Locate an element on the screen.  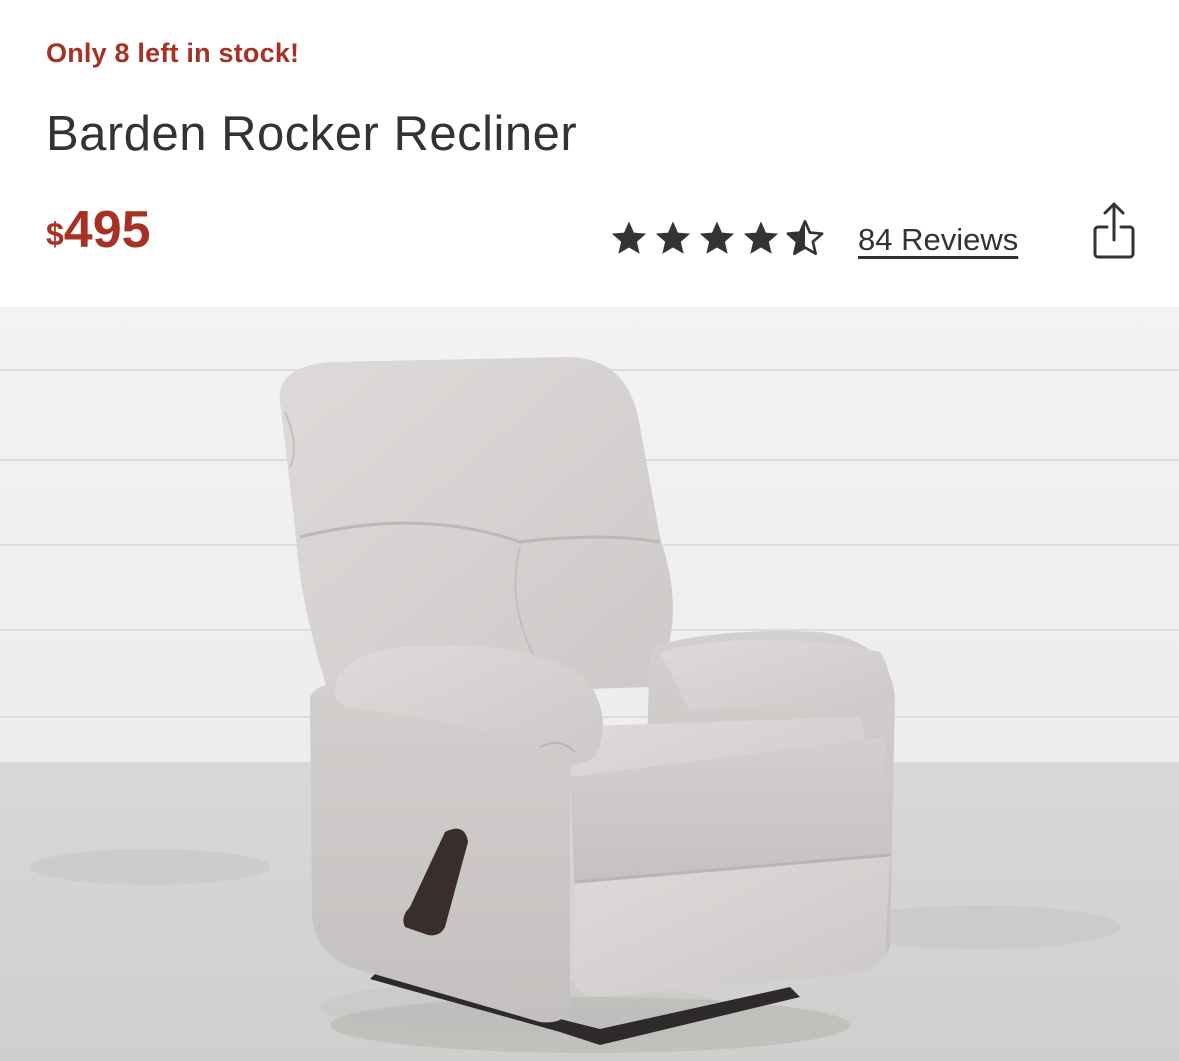
product-price: $ 495 is located at coordinates (98, 230).